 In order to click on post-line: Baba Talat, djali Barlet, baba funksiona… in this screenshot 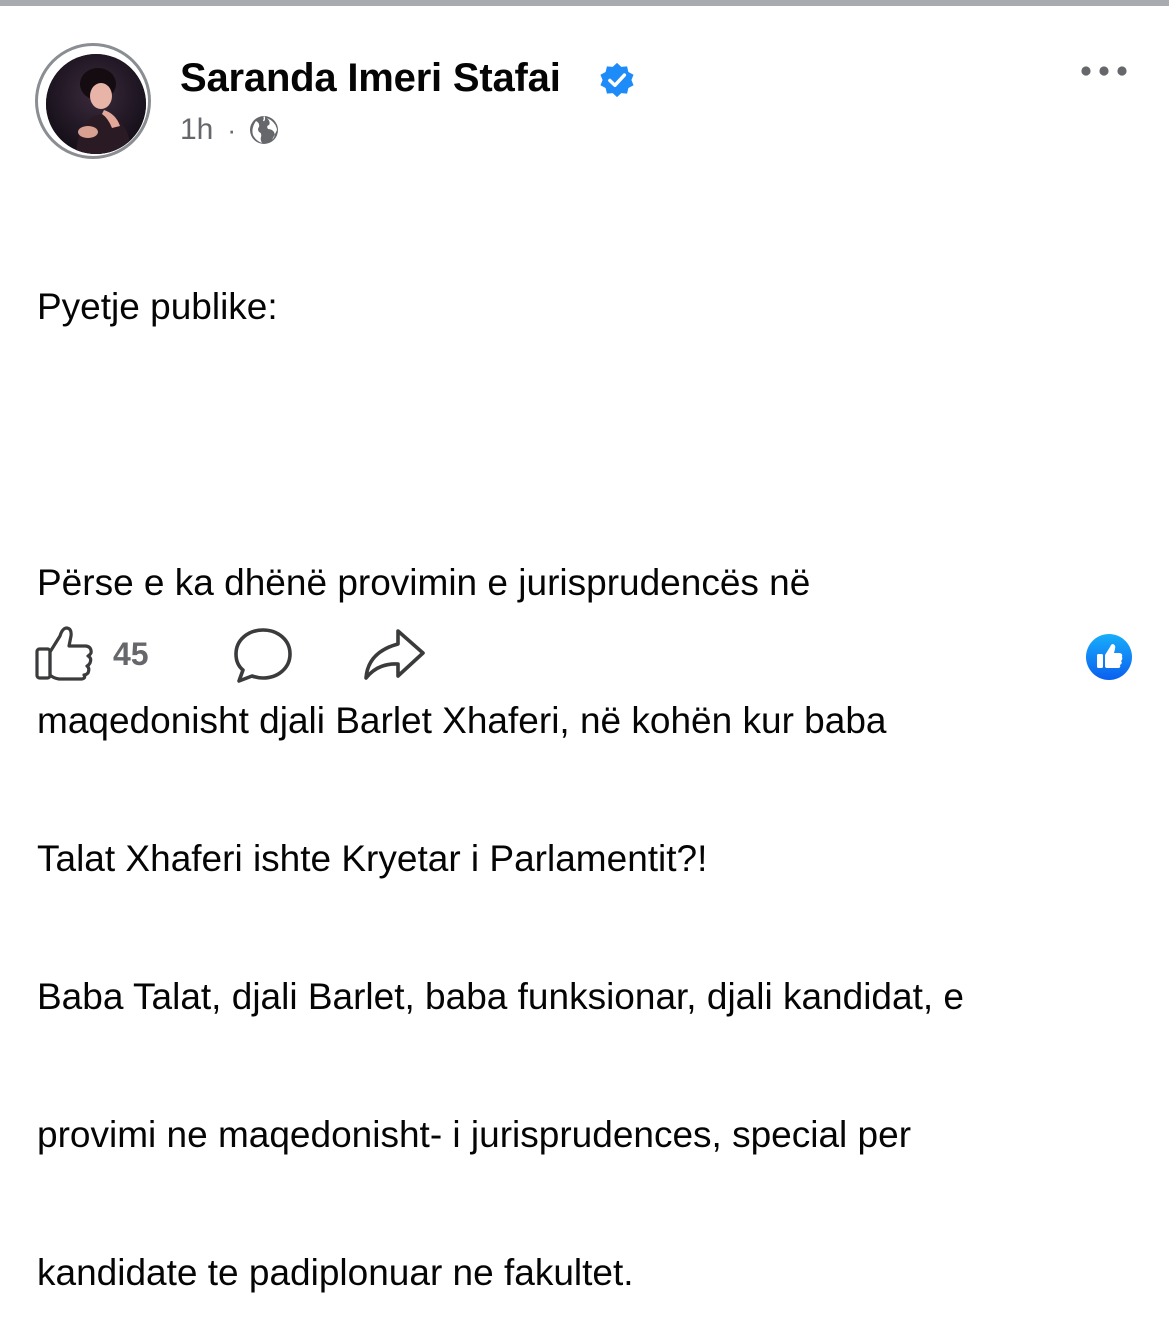, I will do `click(500, 996)`.